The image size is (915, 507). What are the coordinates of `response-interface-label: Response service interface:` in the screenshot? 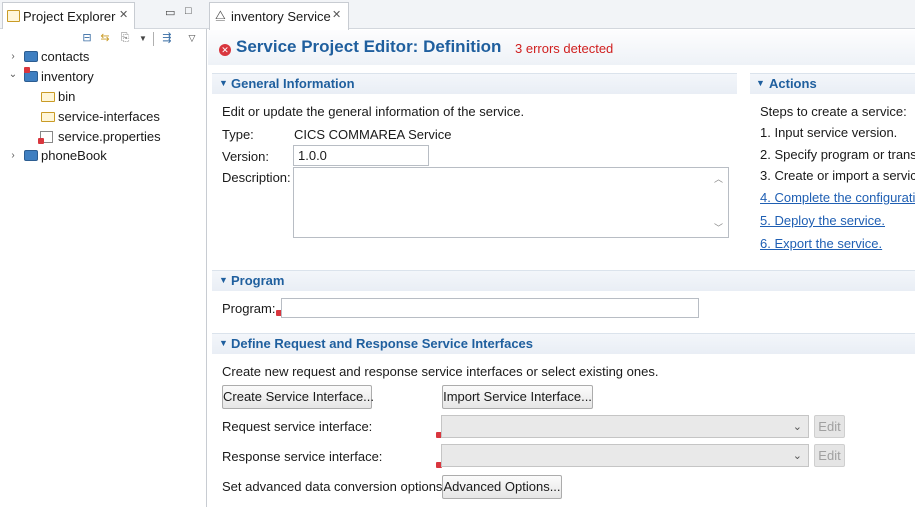 It's located at (302, 456).